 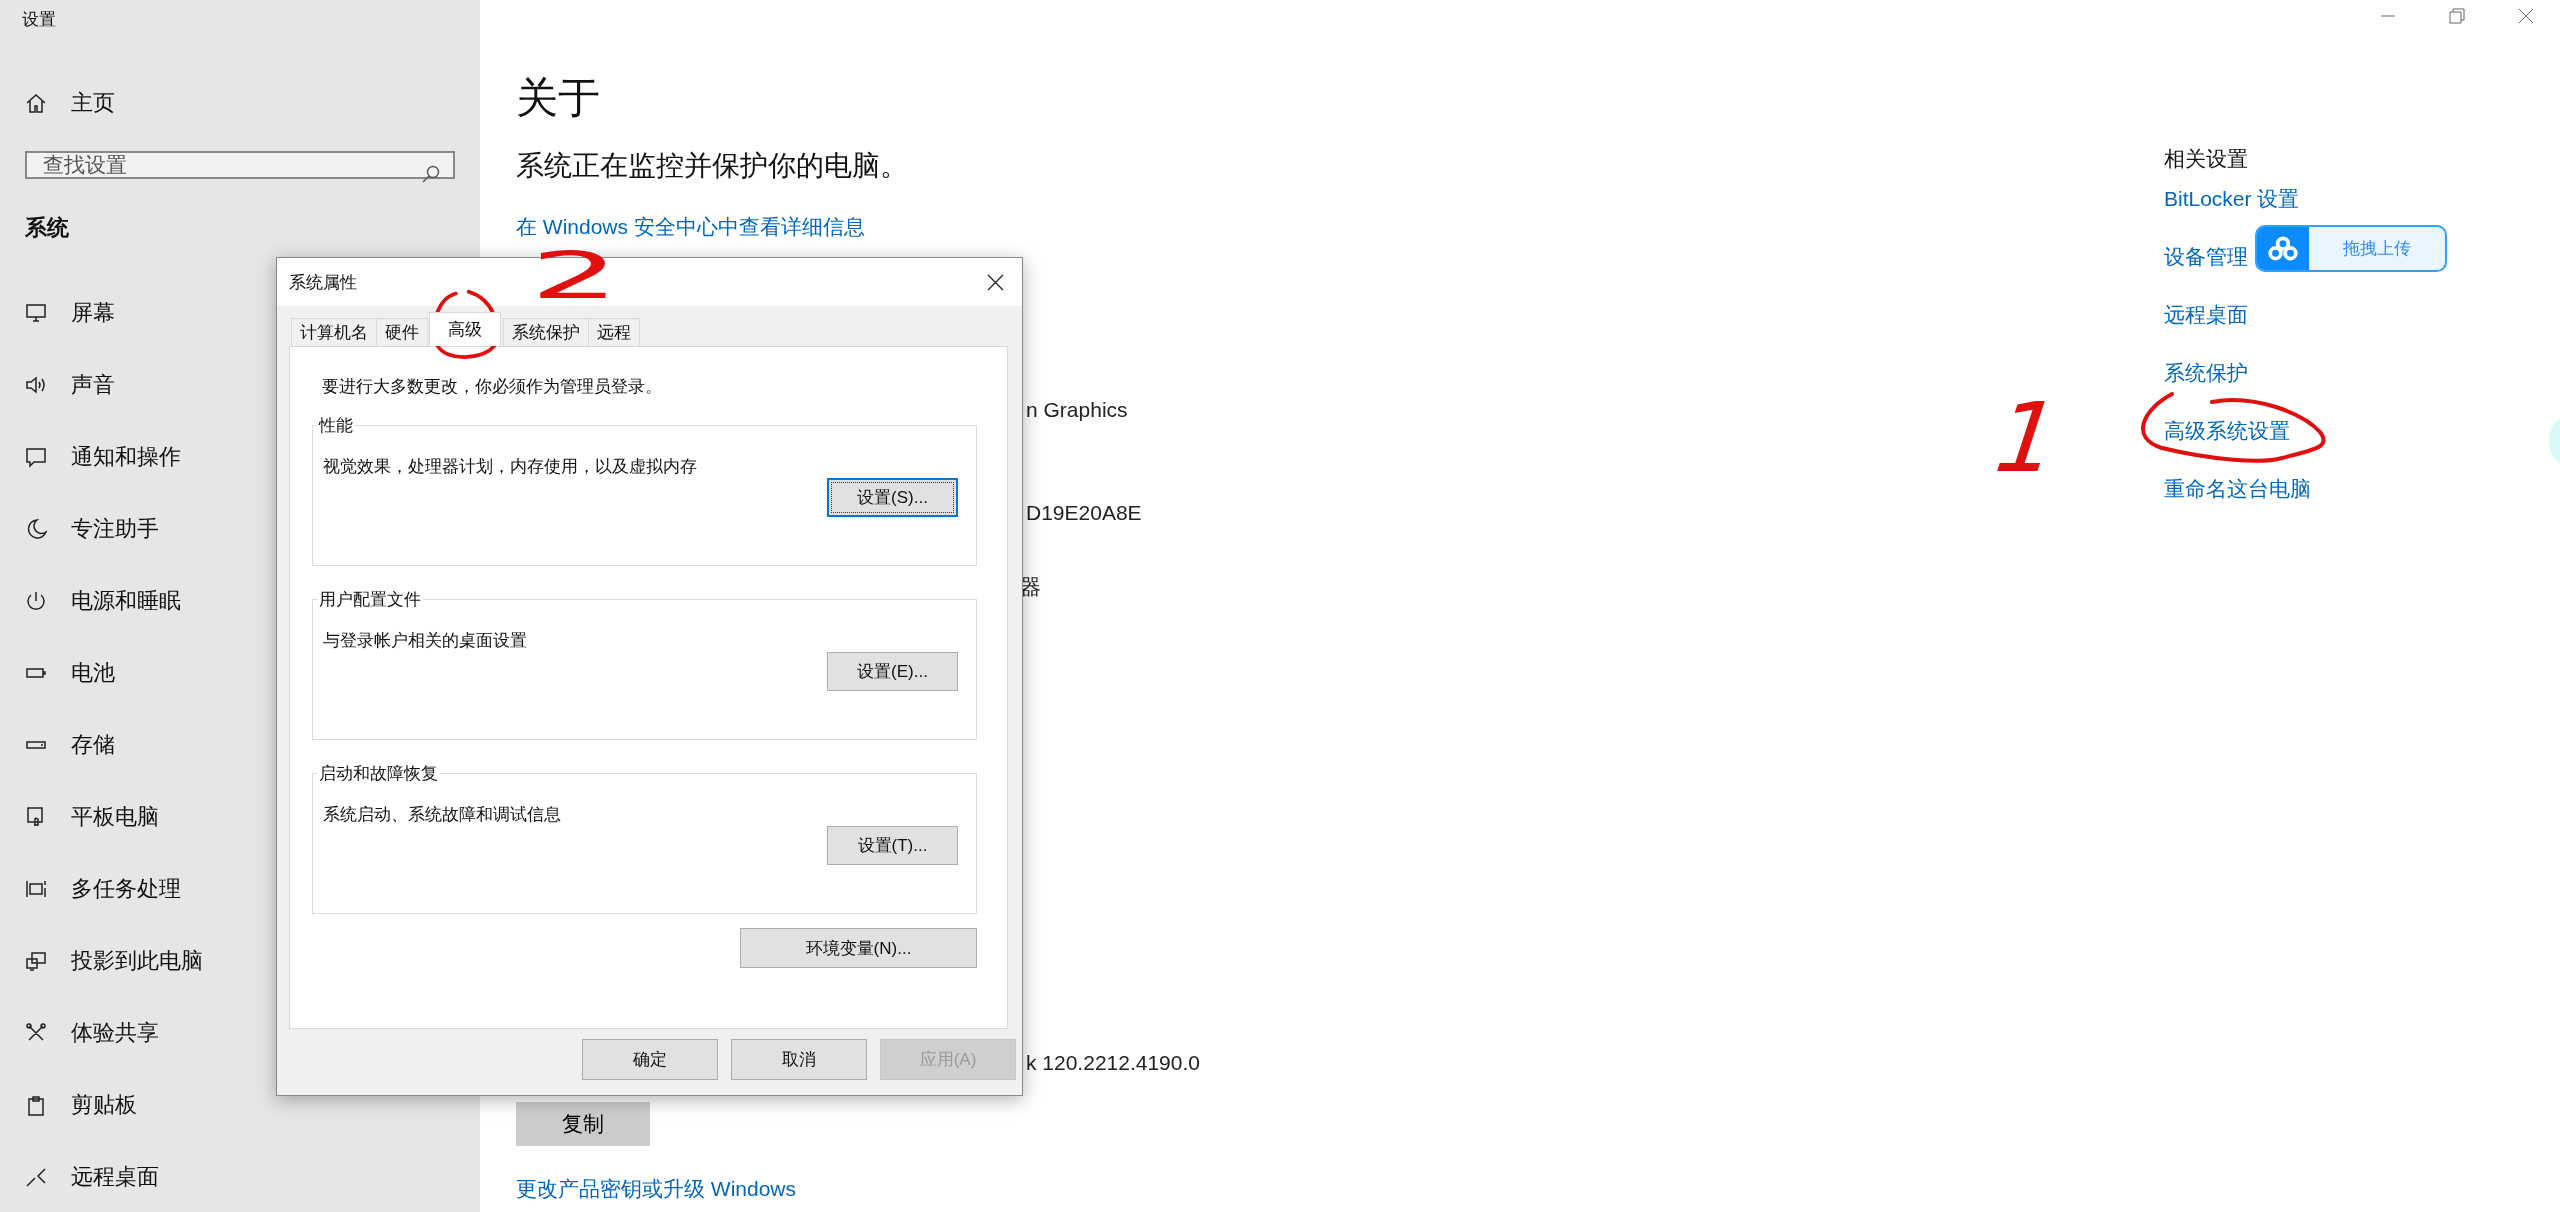 I want to click on group-title: 用户配置文件, so click(x=370, y=600).